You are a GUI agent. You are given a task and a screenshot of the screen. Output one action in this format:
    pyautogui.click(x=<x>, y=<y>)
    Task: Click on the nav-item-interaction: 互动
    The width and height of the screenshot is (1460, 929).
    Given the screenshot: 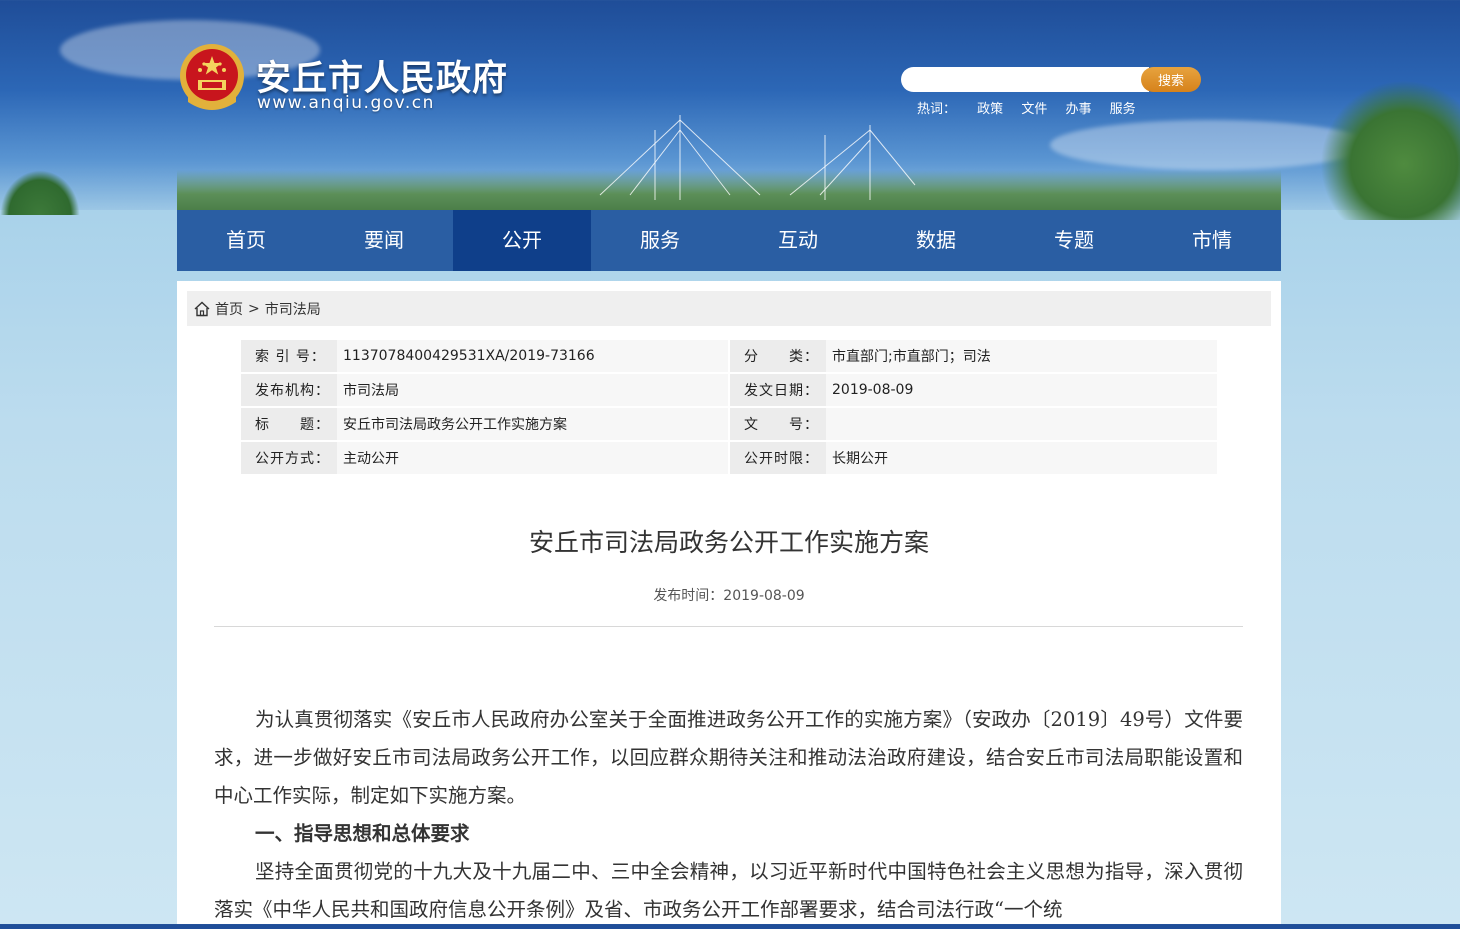 What is the action you would take?
    pyautogui.click(x=798, y=240)
    